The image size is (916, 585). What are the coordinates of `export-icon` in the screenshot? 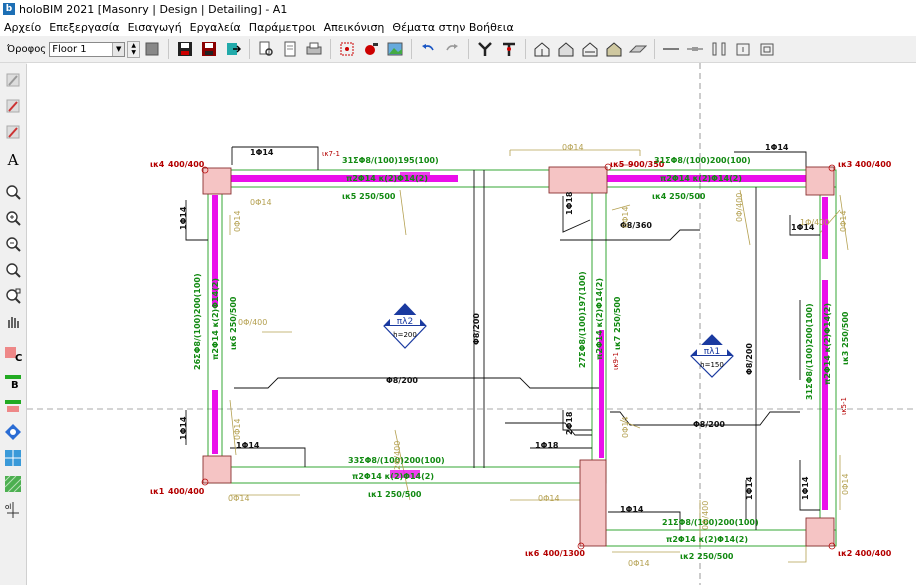 It's located at (233, 49).